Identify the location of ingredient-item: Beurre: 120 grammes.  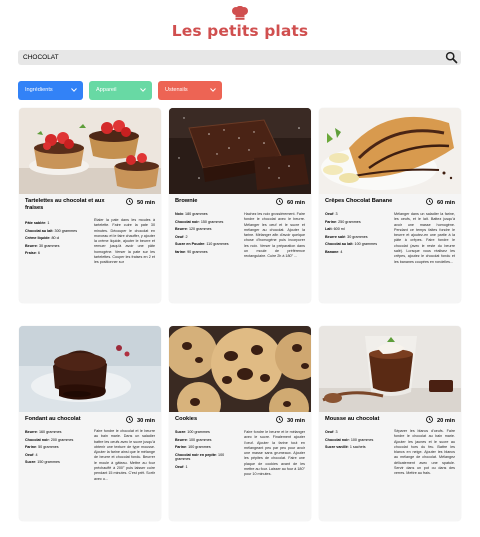
(206, 229).